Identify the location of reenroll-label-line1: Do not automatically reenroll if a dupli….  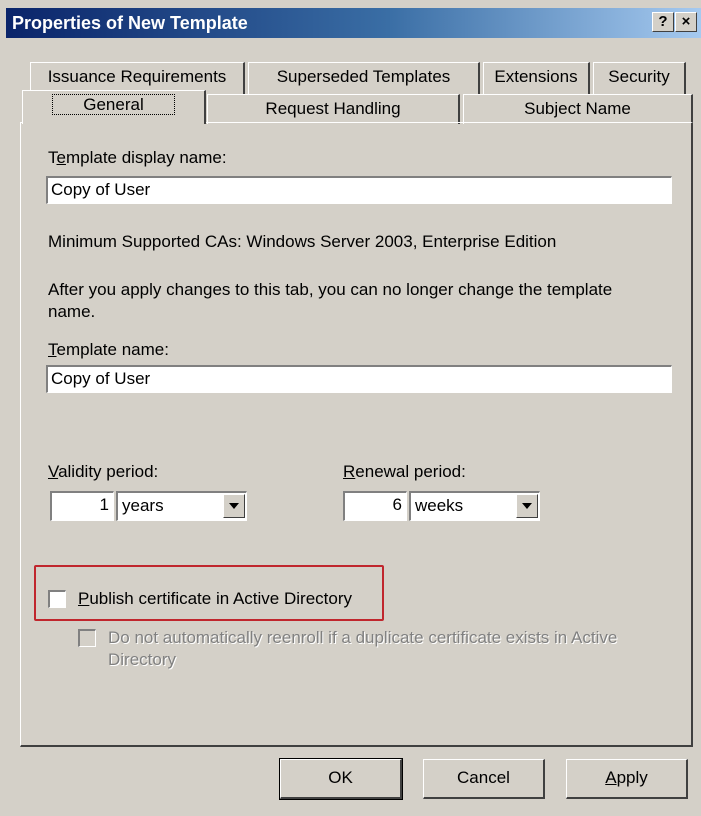
(363, 637).